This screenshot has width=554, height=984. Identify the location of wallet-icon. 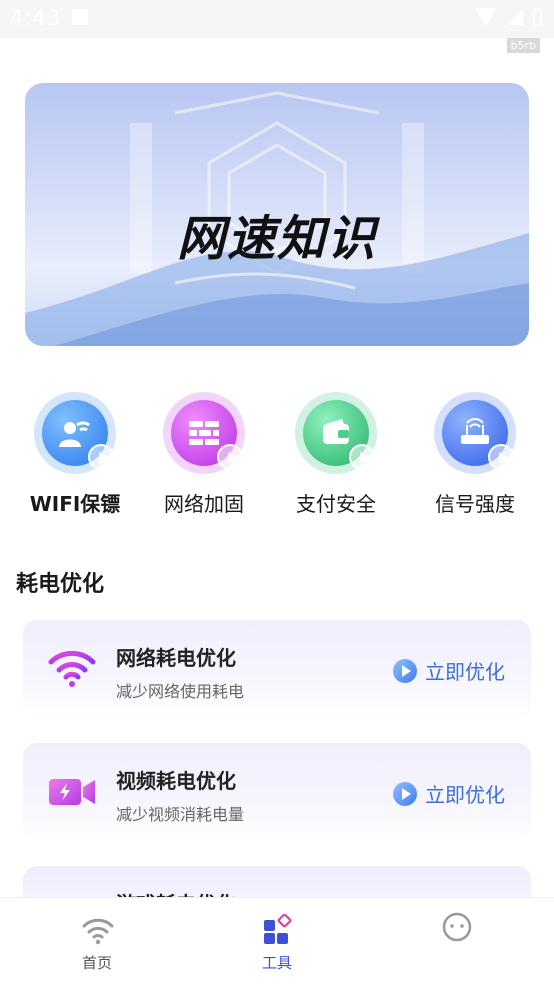
(336, 433).